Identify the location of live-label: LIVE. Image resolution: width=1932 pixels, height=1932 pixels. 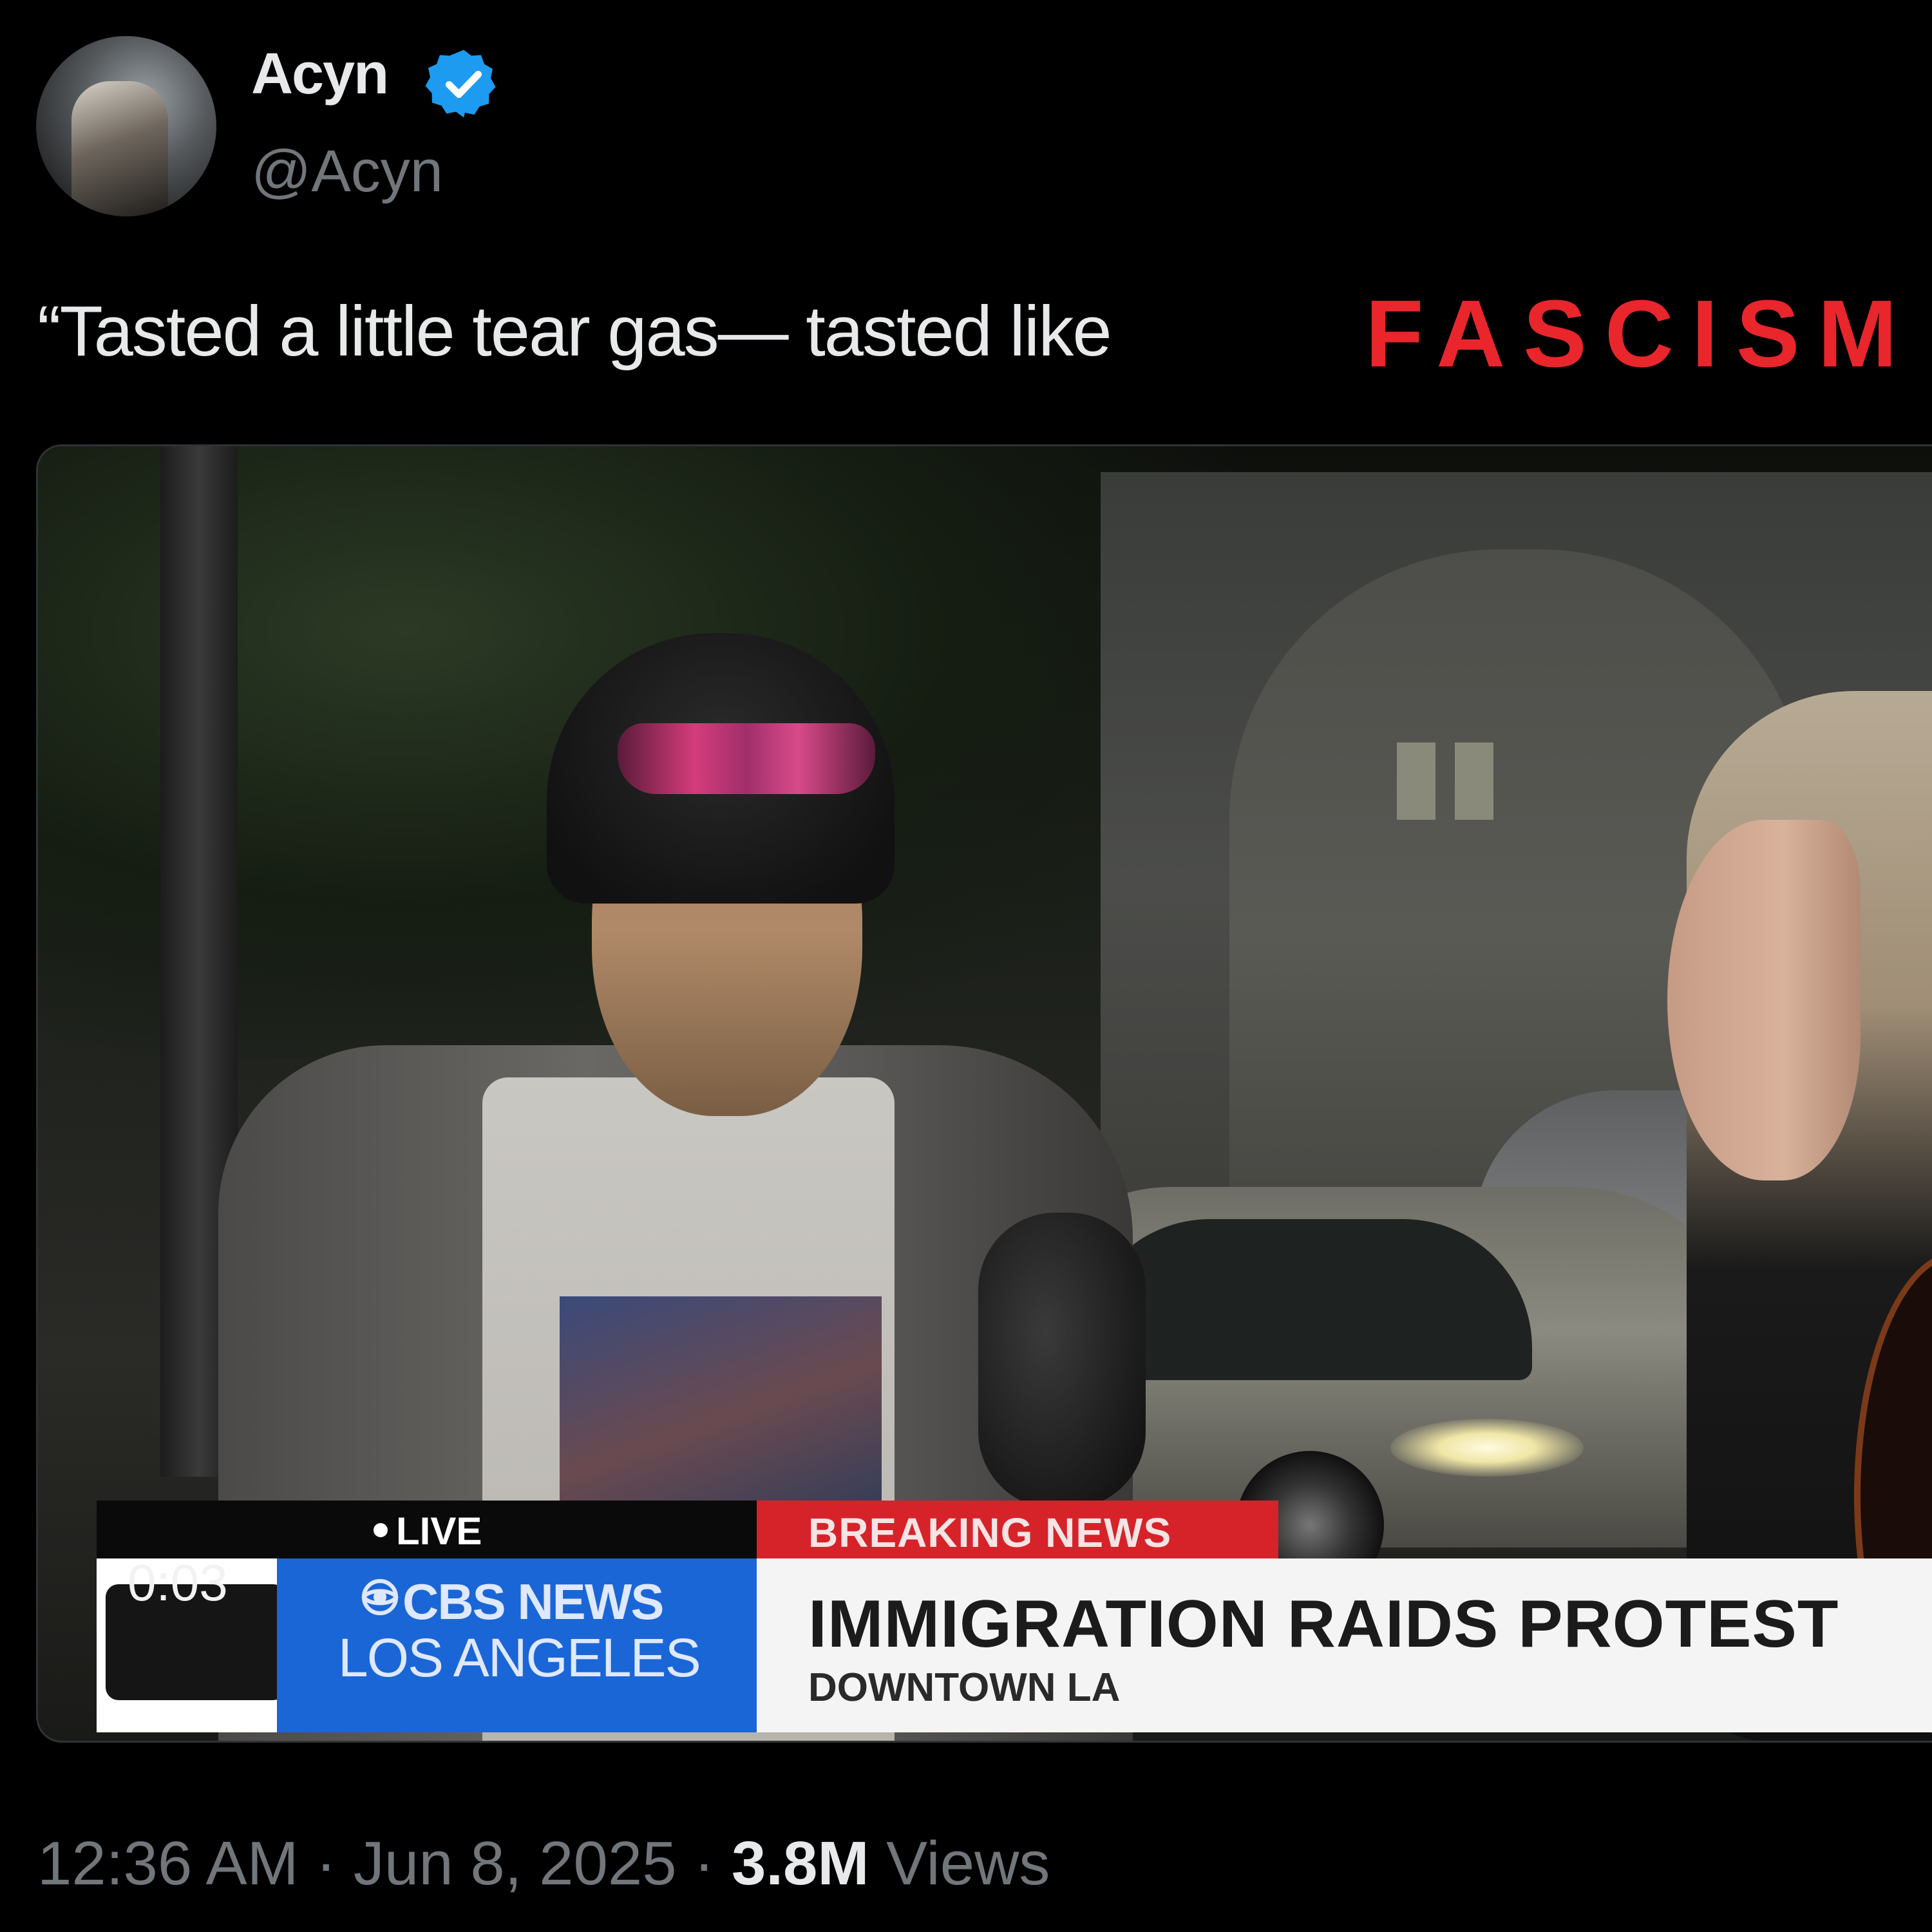
(439, 1531).